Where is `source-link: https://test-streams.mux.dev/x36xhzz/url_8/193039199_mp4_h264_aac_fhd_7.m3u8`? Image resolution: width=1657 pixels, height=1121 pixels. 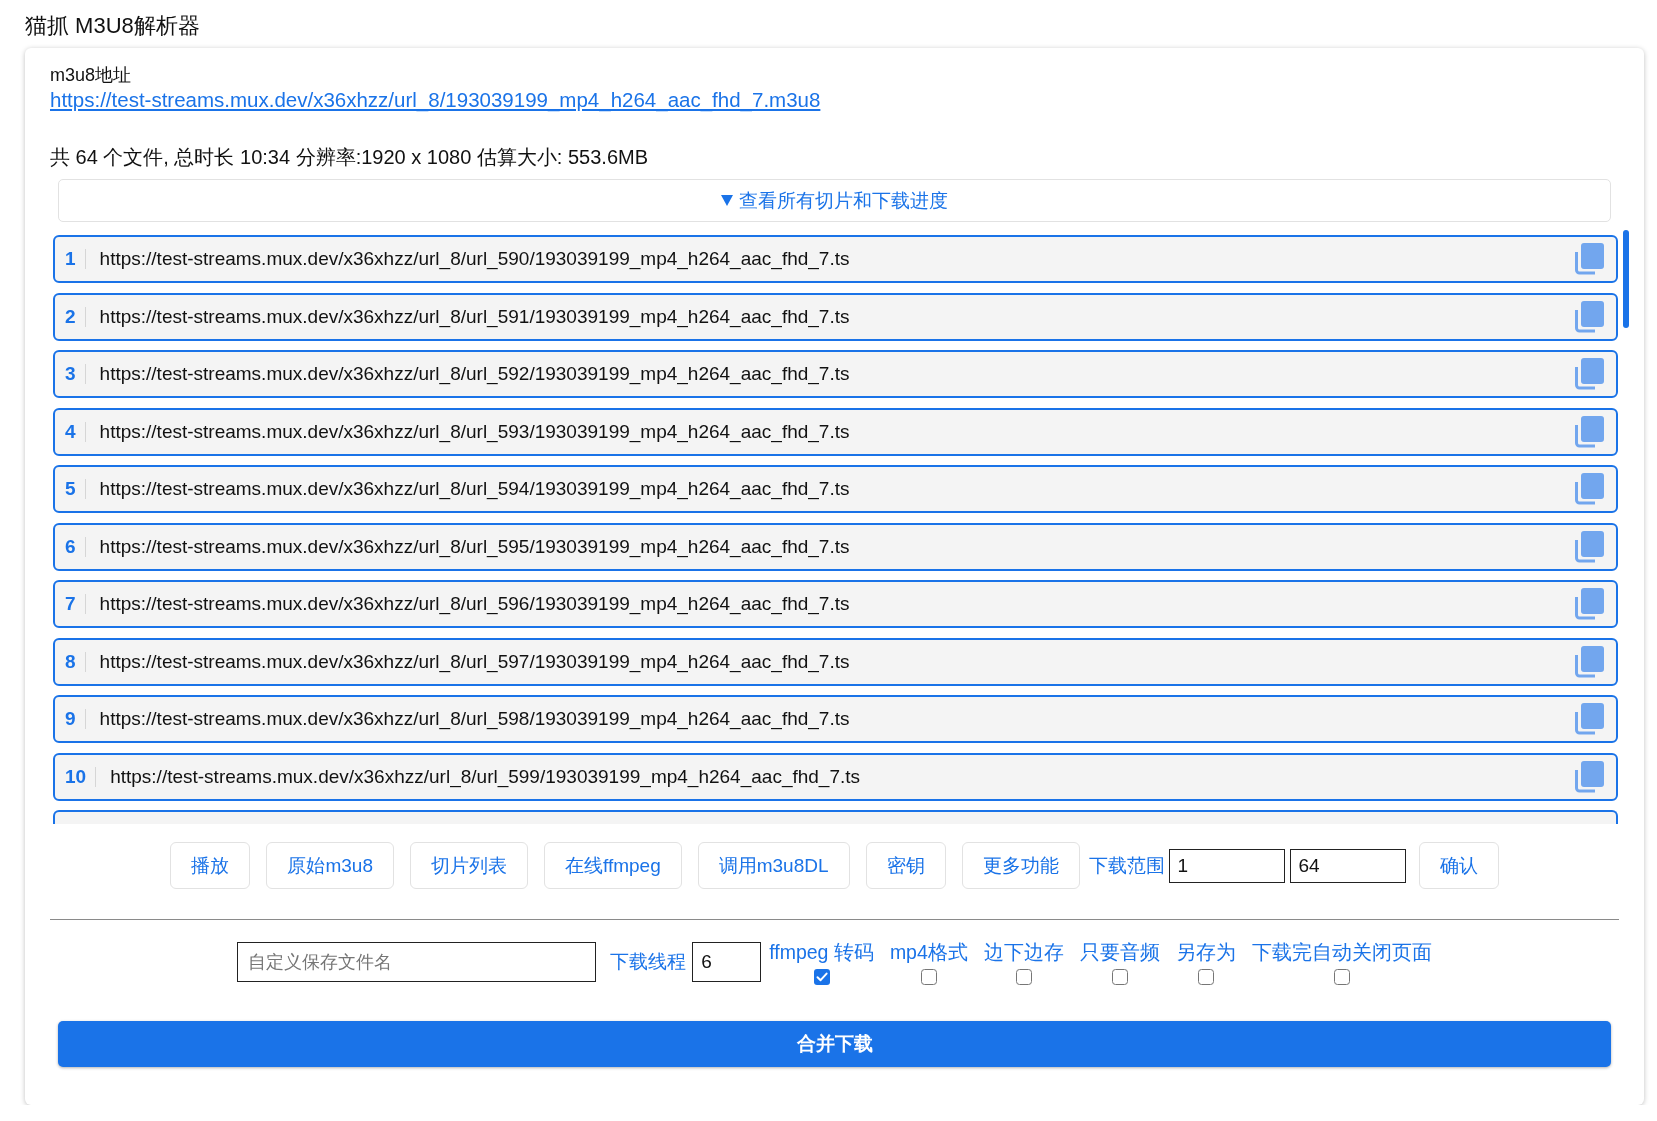
source-link: https://test-streams.mux.dev/x36xhzz/url_8/193039199_mp4_h264_aac_fhd_7.m3u8 is located at coordinates (435, 100).